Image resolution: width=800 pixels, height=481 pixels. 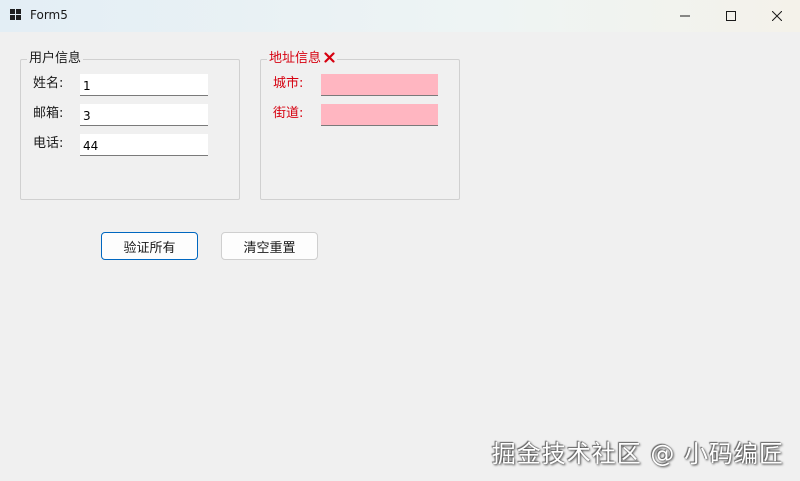 I want to click on phone-input, so click(x=144, y=145).